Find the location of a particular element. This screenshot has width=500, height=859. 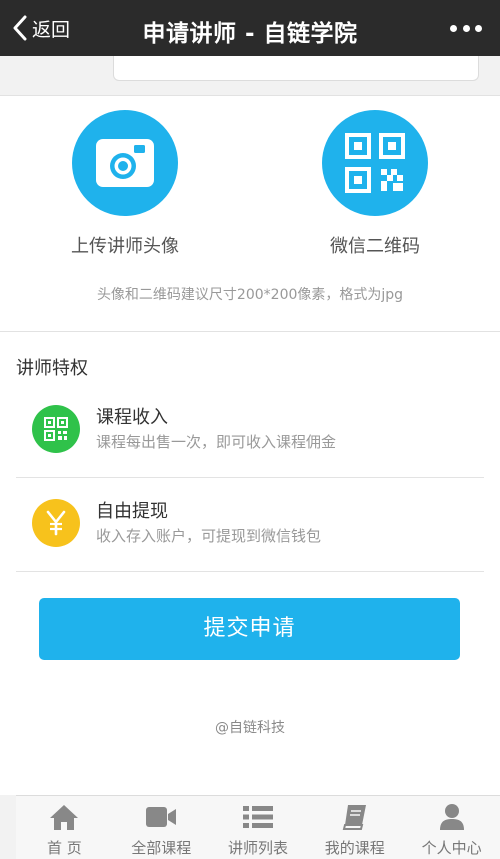

upload-qrcode-circle is located at coordinates (375, 163).